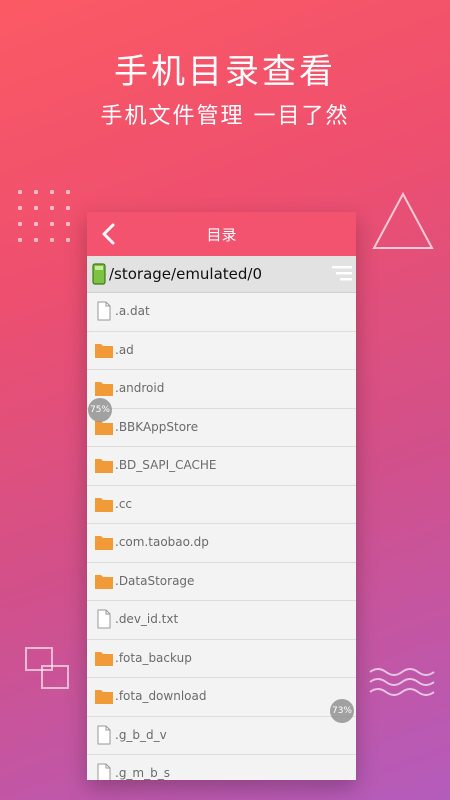  Describe the element at coordinates (221, 735) in the screenshot. I see `file-list-item: .g_b_d_v` at that location.